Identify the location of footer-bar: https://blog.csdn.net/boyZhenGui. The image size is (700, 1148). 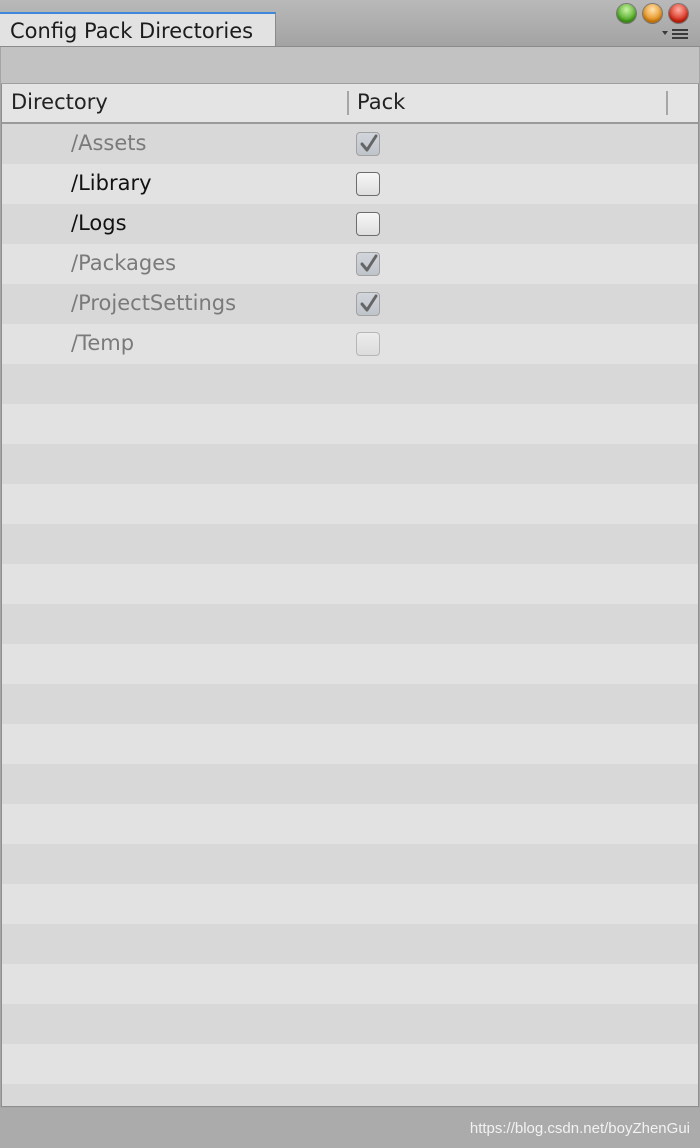
(350, 1128).